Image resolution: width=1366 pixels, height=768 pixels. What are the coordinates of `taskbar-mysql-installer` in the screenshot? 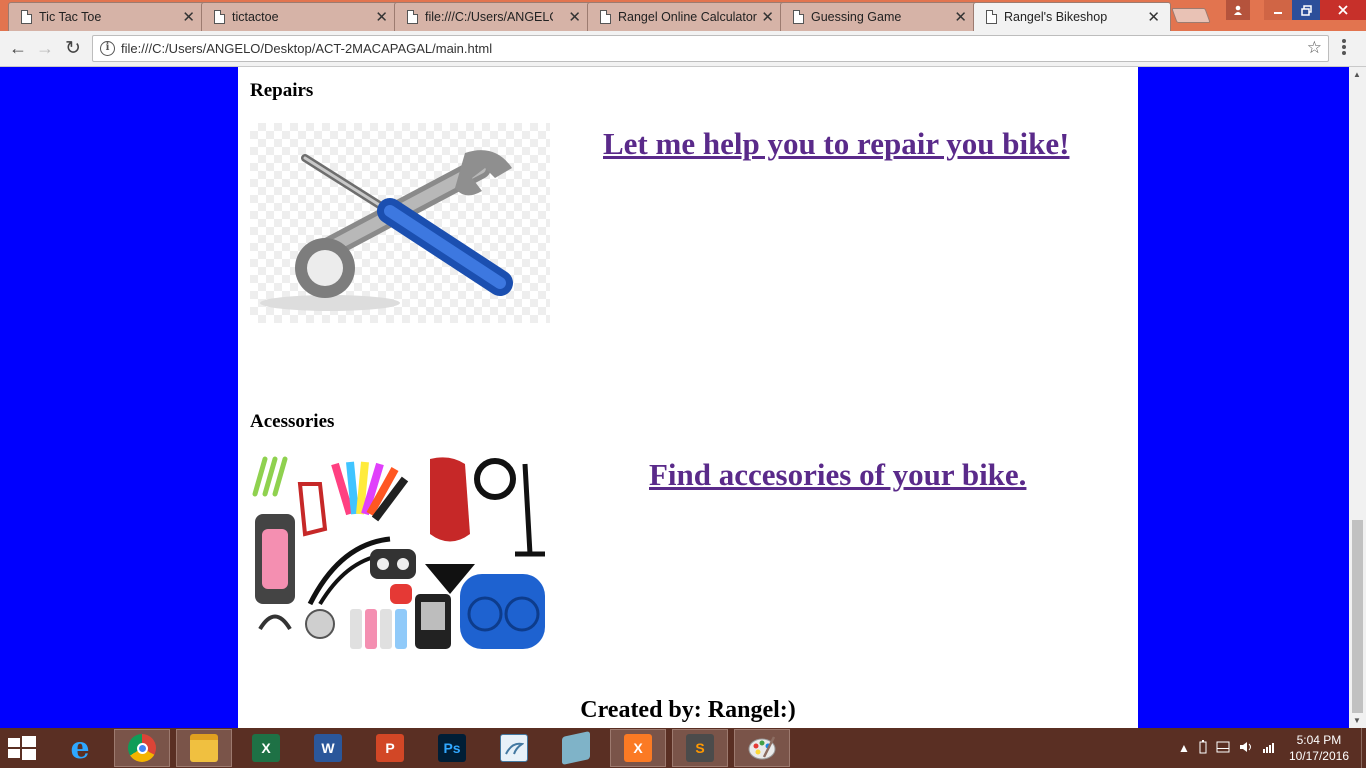 It's located at (514, 748).